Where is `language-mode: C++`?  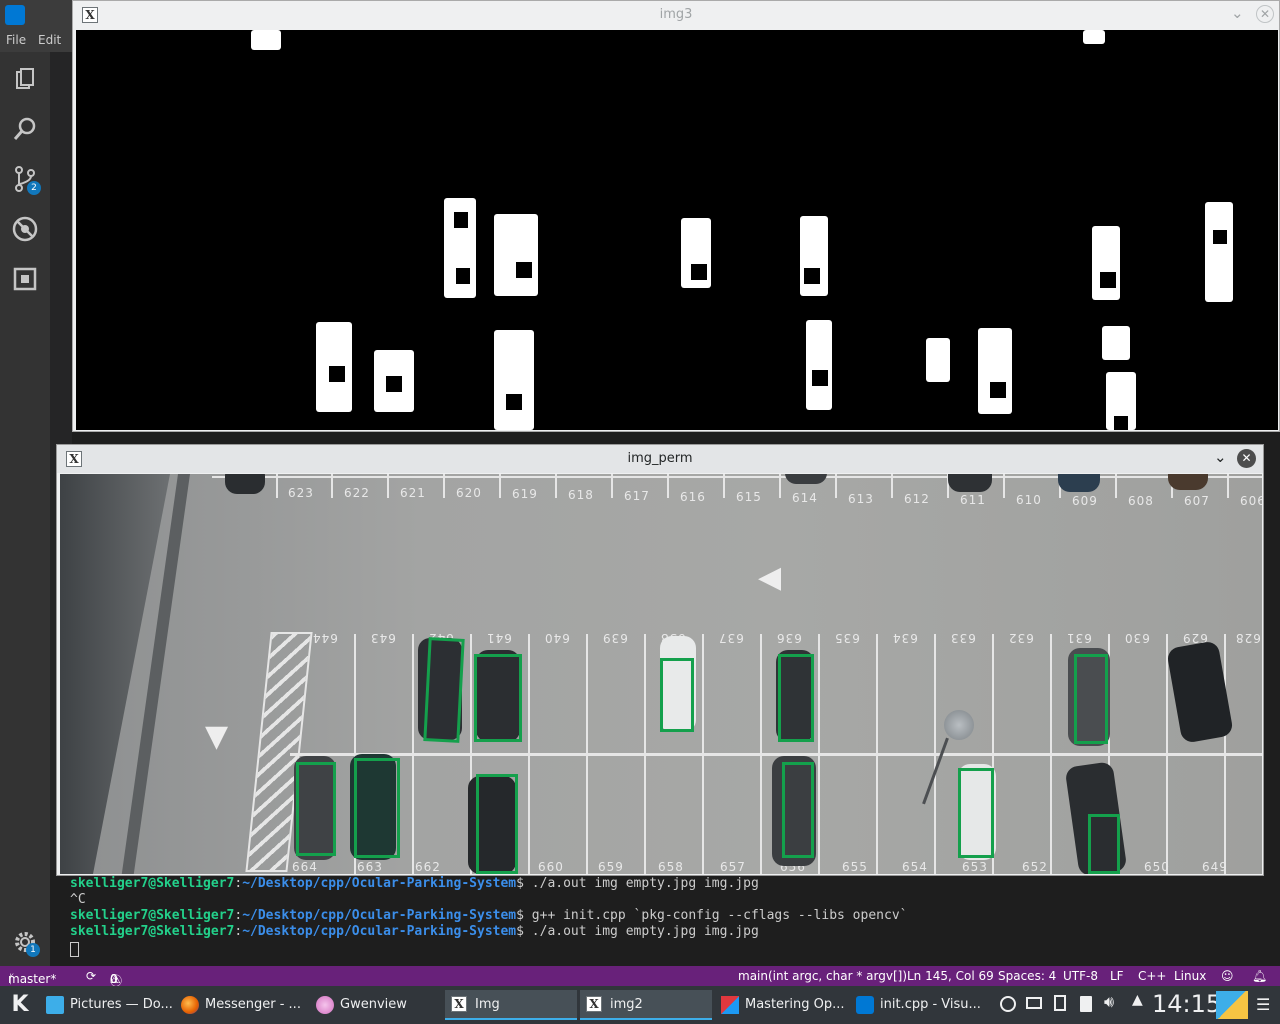 language-mode: C++ is located at coordinates (1152, 976).